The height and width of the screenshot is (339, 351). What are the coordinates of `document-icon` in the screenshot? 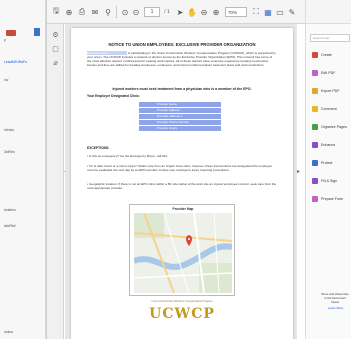 It's located at (37, 32).